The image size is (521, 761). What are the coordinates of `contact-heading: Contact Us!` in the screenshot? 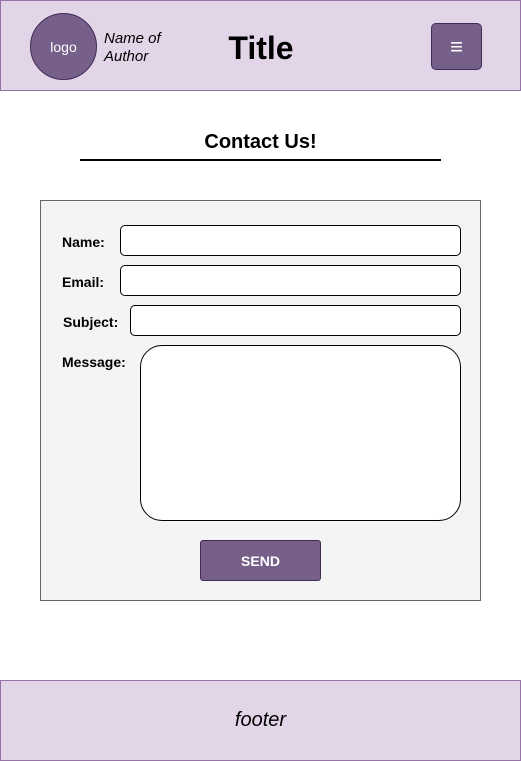 It's located at (260, 142).